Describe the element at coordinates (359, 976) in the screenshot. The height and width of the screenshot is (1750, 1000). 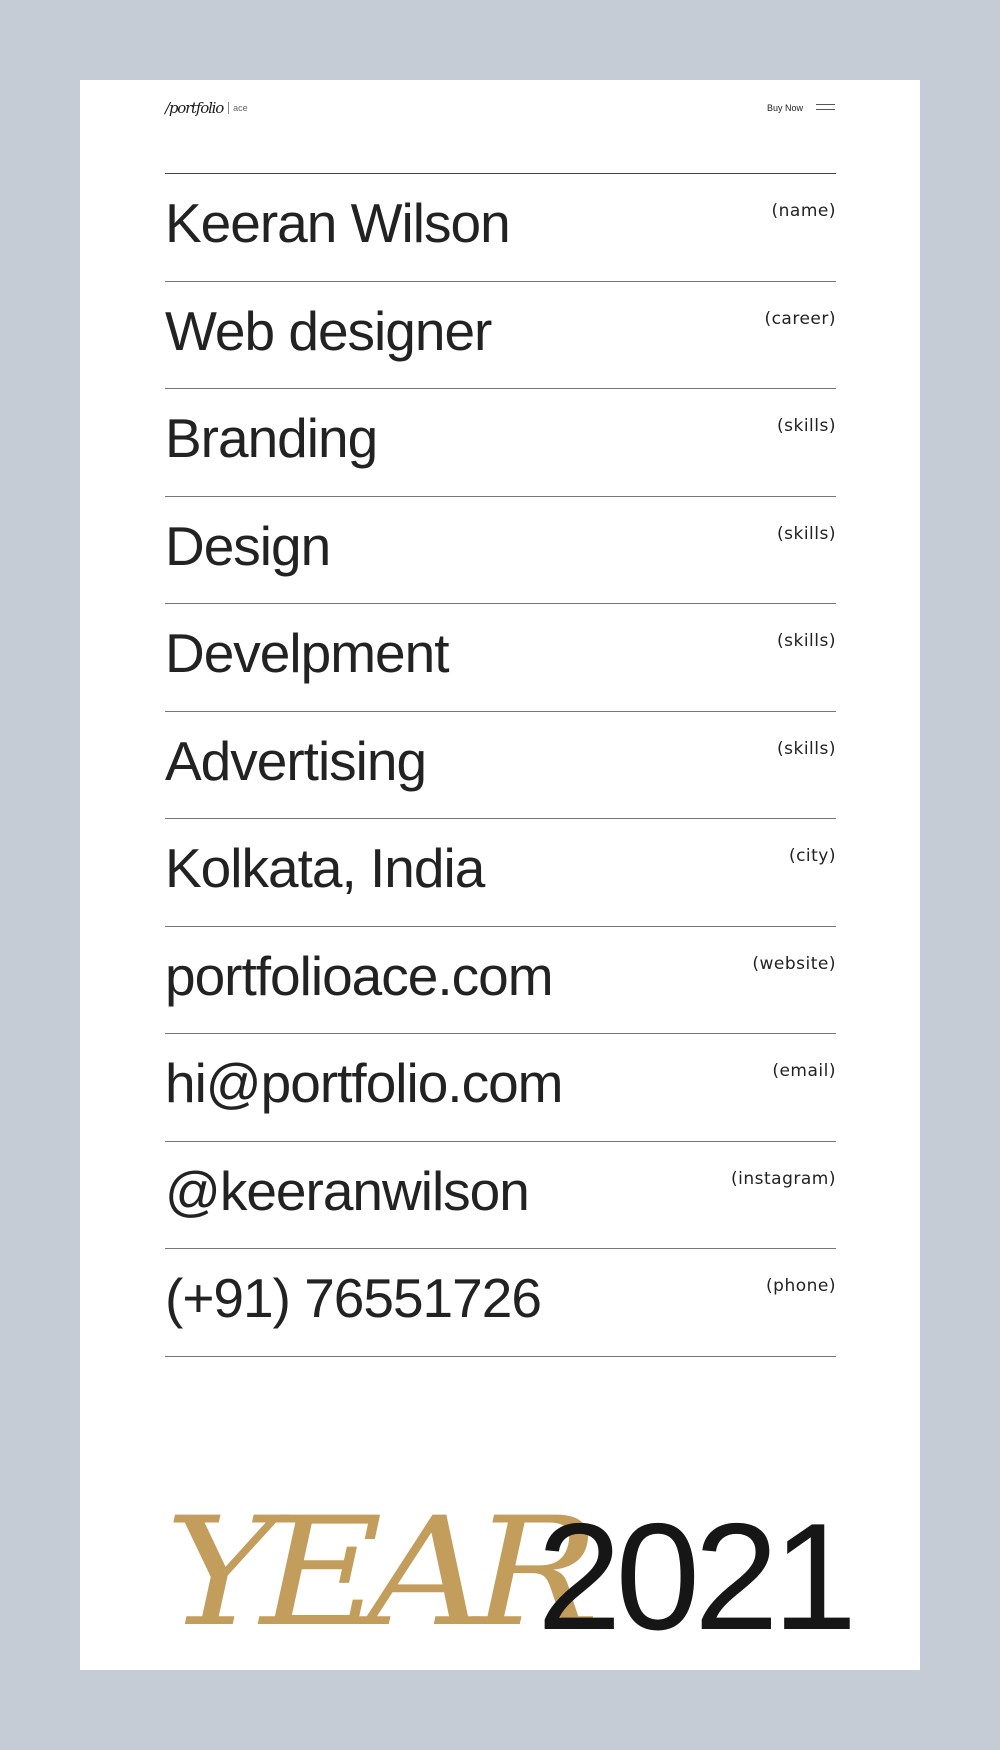
I see `website-link: portfolioace.com` at that location.